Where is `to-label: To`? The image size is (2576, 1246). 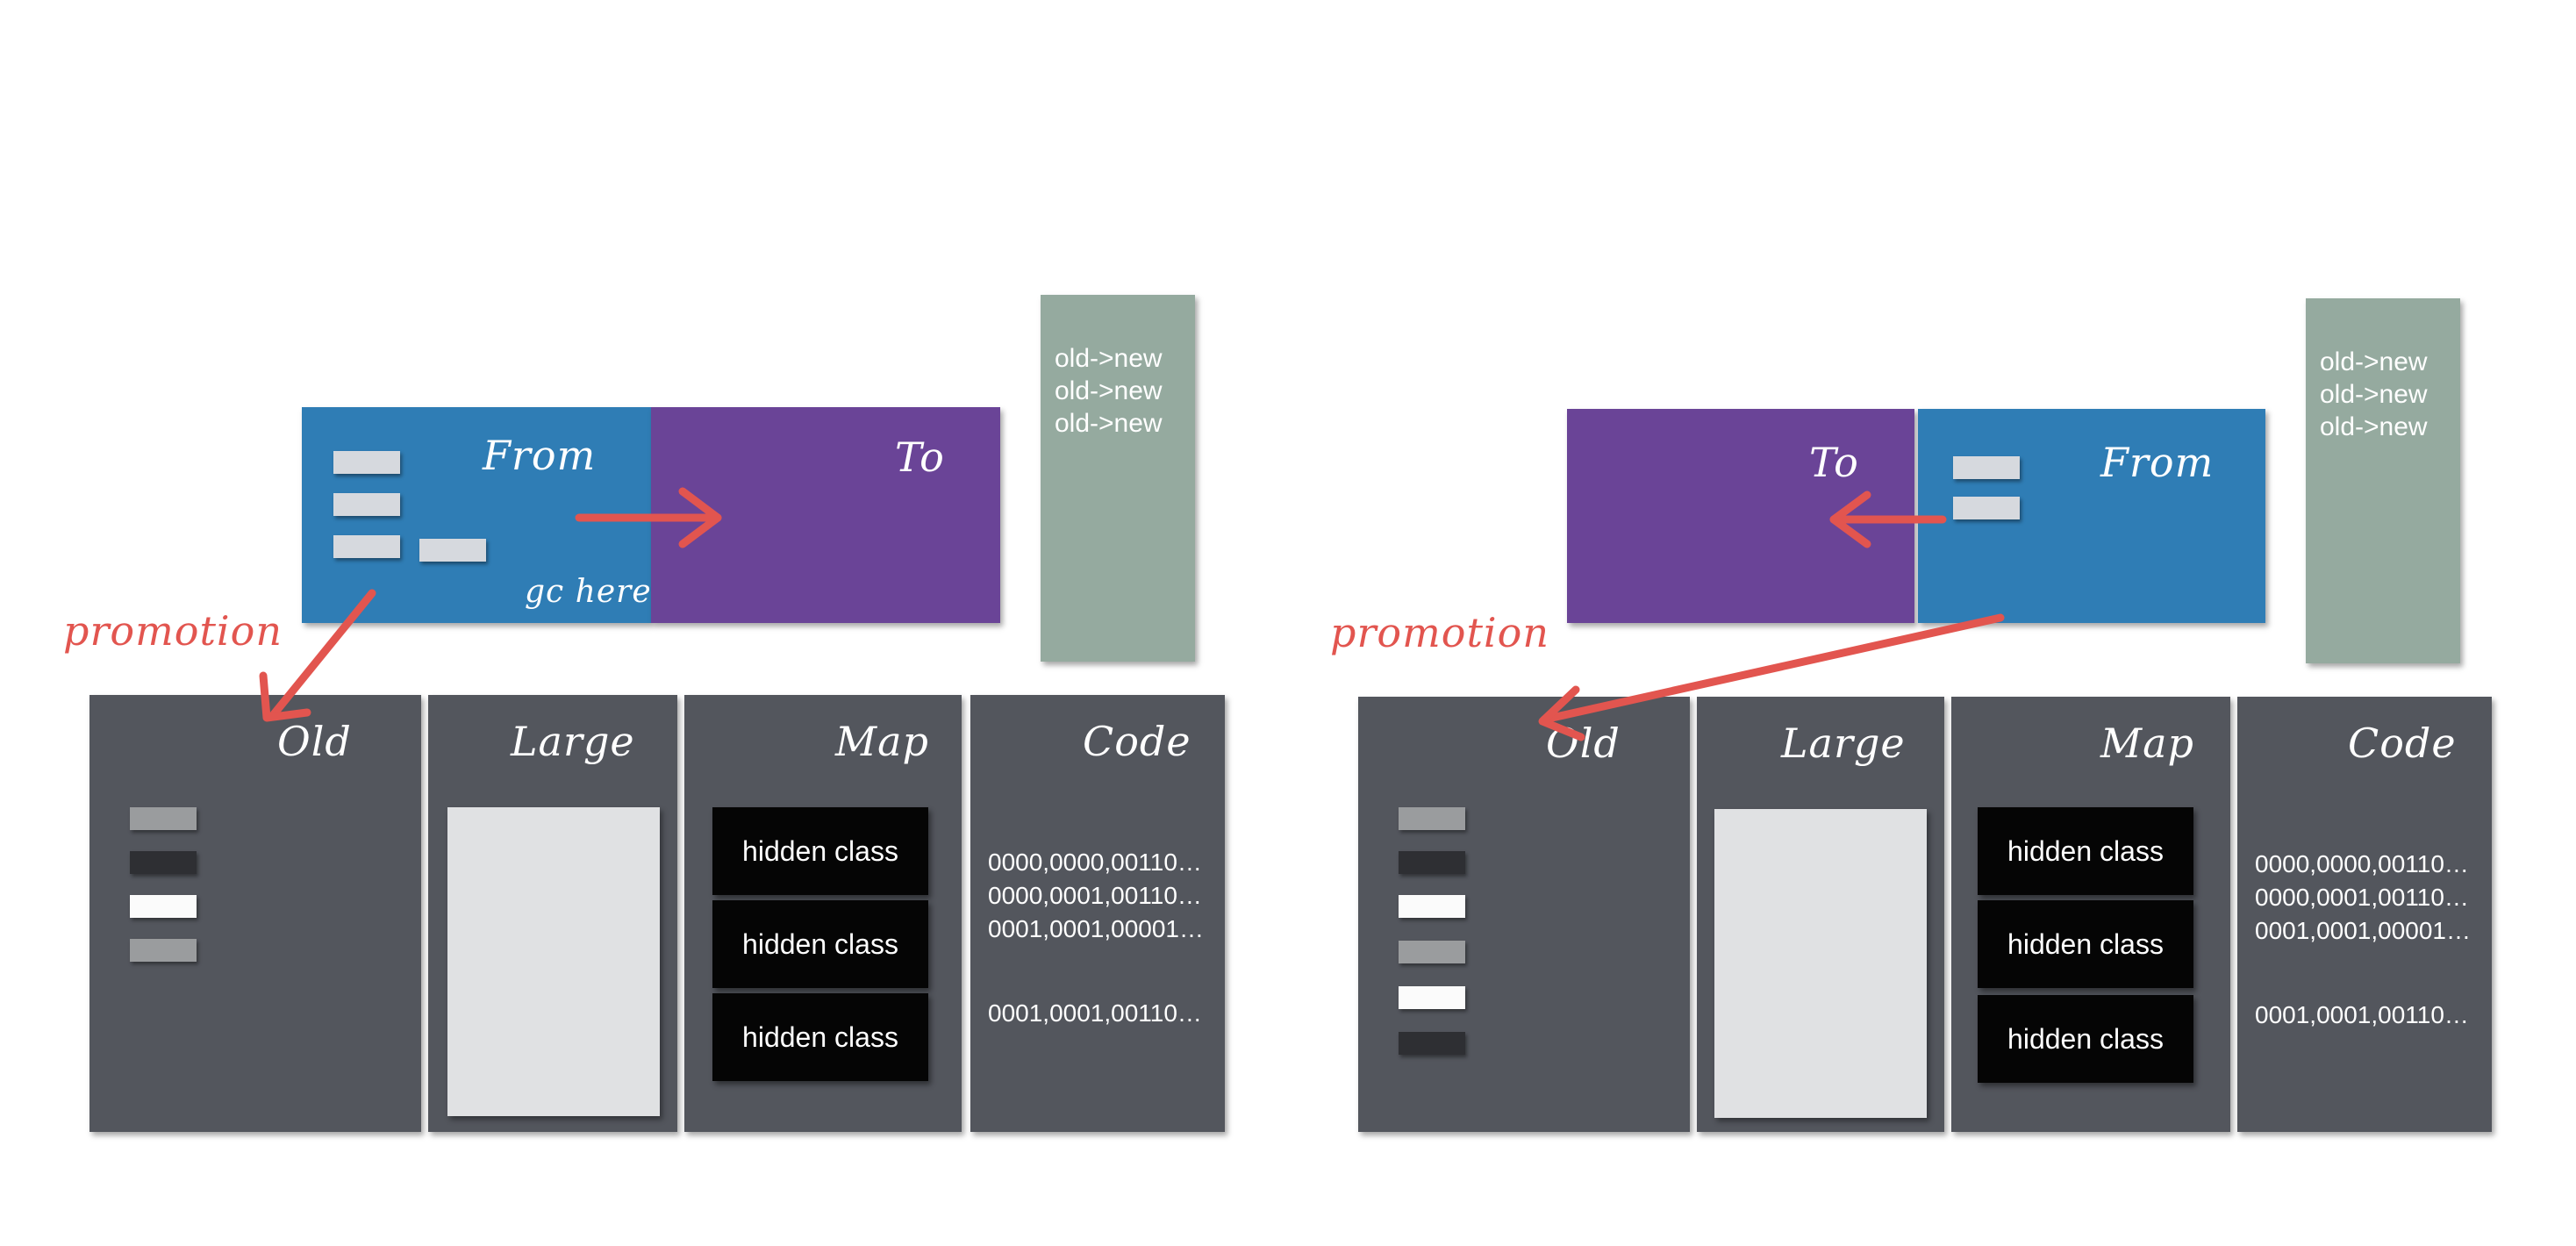
to-label: To is located at coordinates (1834, 463).